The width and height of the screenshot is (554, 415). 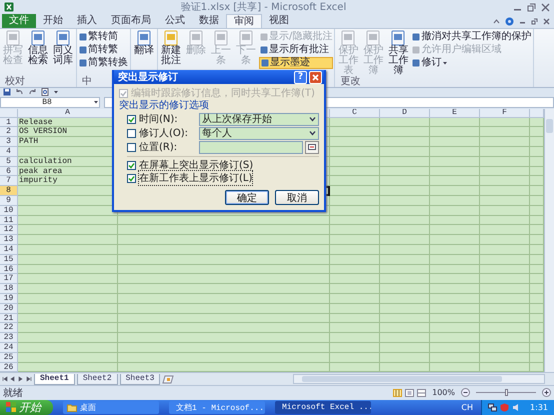 I want to click on print-preview-icon, so click(x=45, y=92).